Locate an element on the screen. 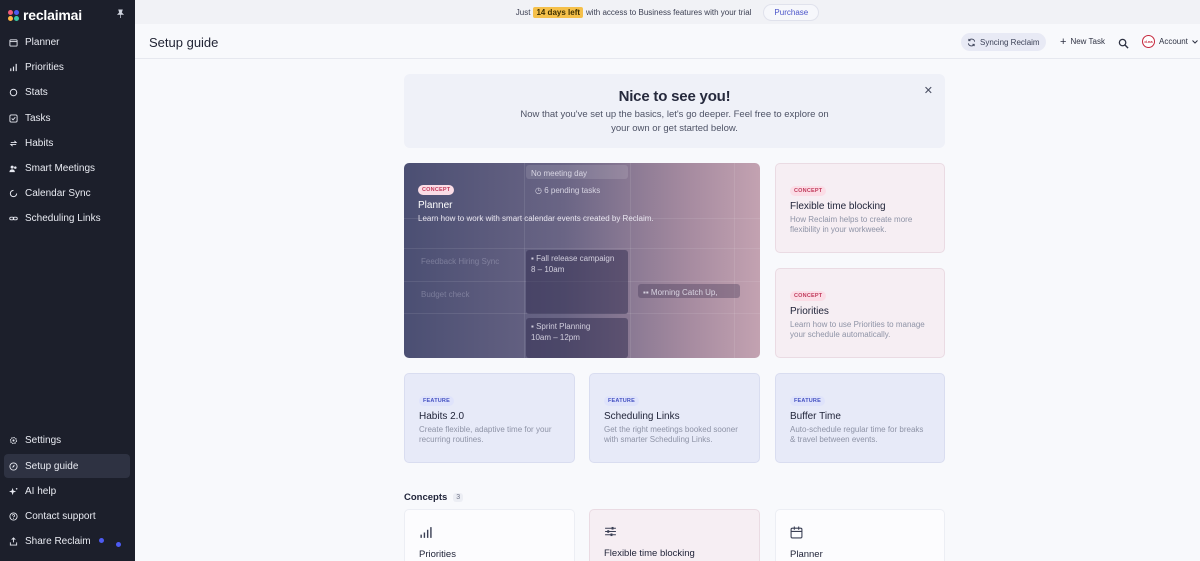 This screenshot has height=561, width=1200. purchase-button: Purchase is located at coordinates (791, 12).